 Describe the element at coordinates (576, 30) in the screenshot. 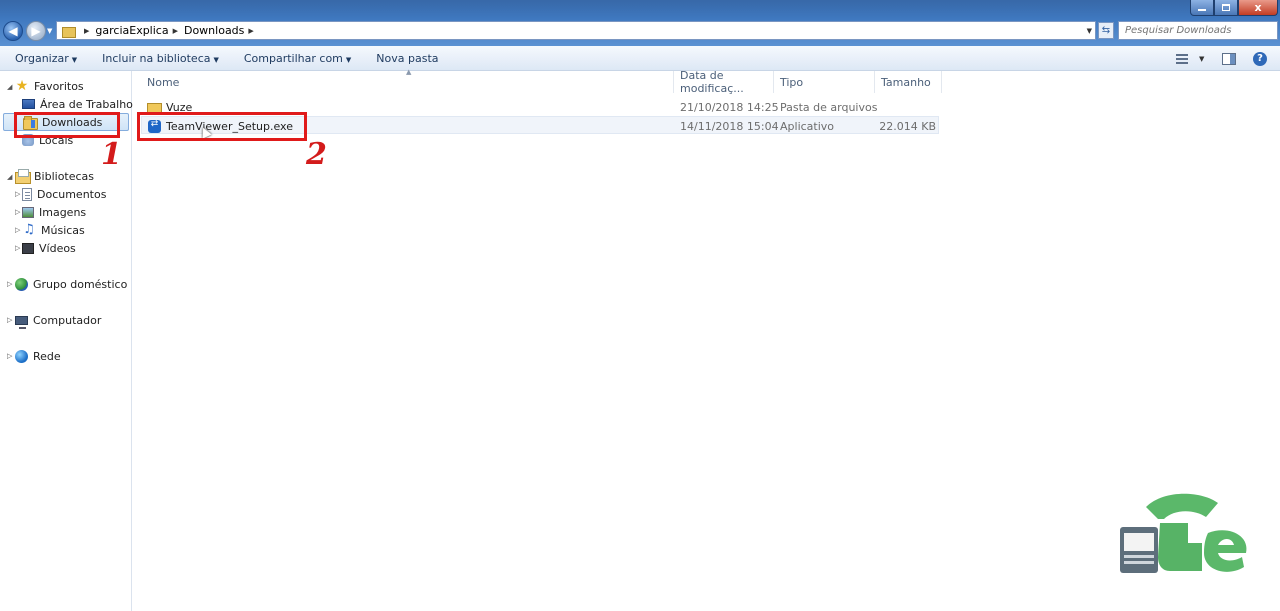

I see `address-bar: ▶ garciaExplica ▶ Downloads ▶ ▼` at that location.